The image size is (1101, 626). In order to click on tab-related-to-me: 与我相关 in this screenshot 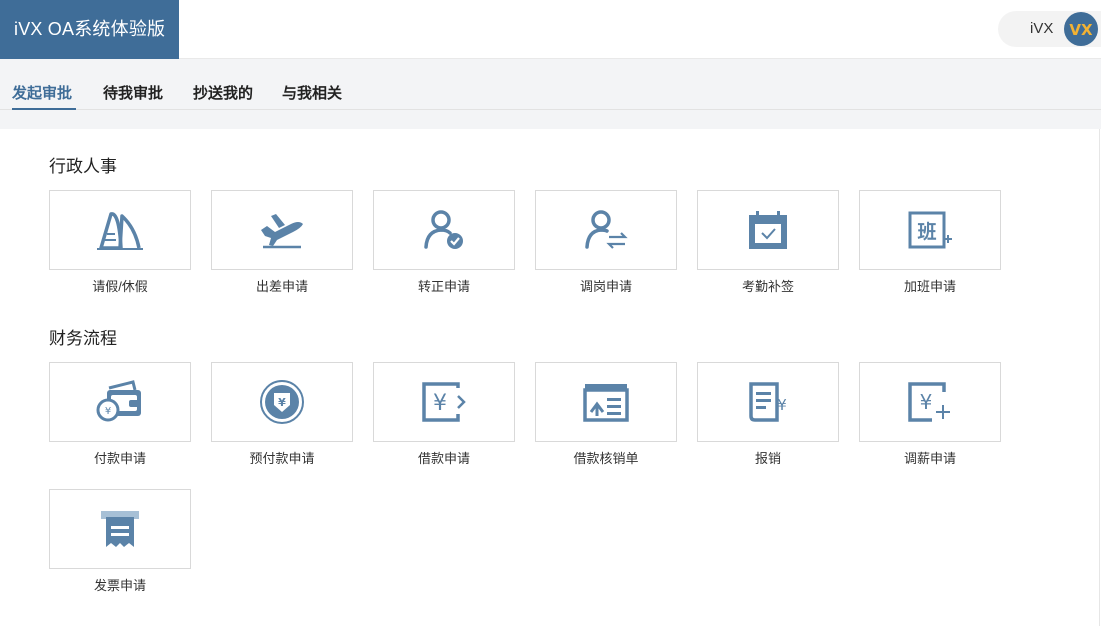, I will do `click(312, 92)`.